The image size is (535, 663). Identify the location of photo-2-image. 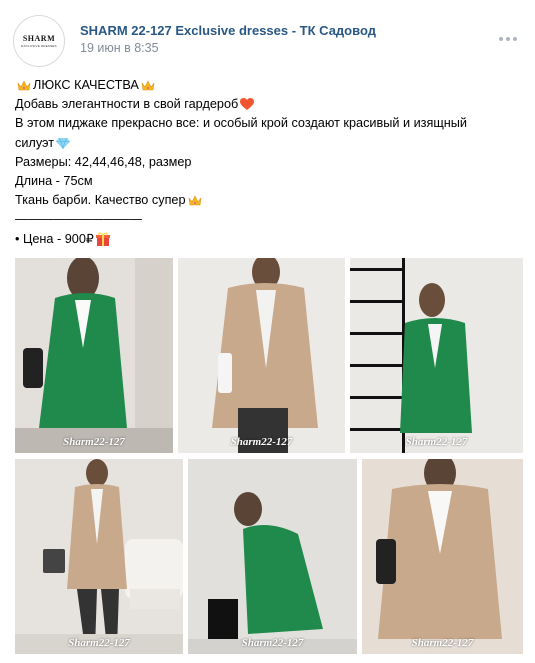
(261, 355).